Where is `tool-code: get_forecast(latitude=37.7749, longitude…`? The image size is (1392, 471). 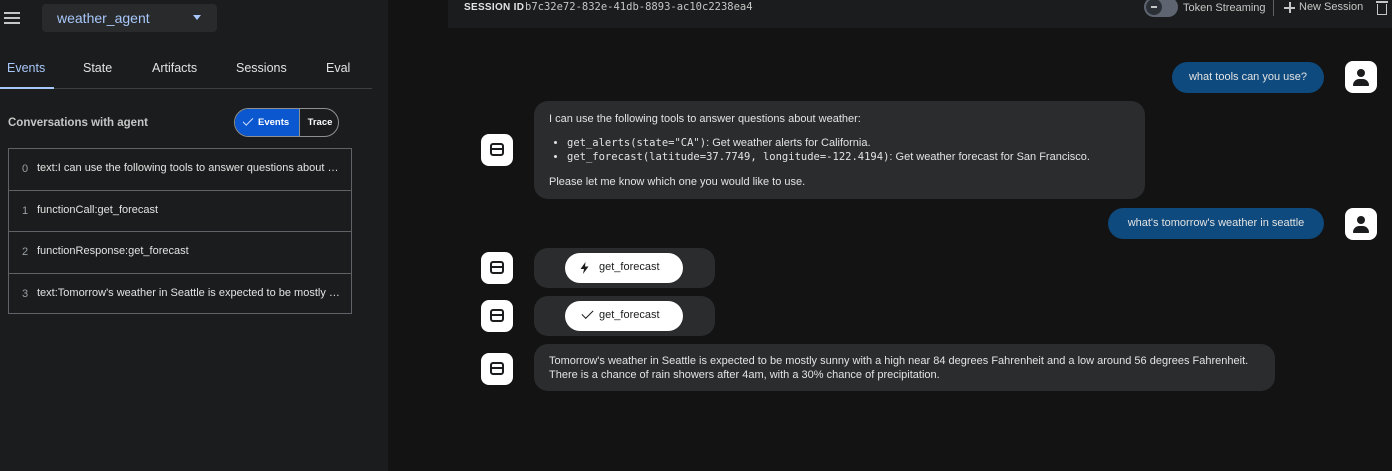 tool-code: get_forecast(latitude=37.7749, longitude… is located at coordinates (728, 157).